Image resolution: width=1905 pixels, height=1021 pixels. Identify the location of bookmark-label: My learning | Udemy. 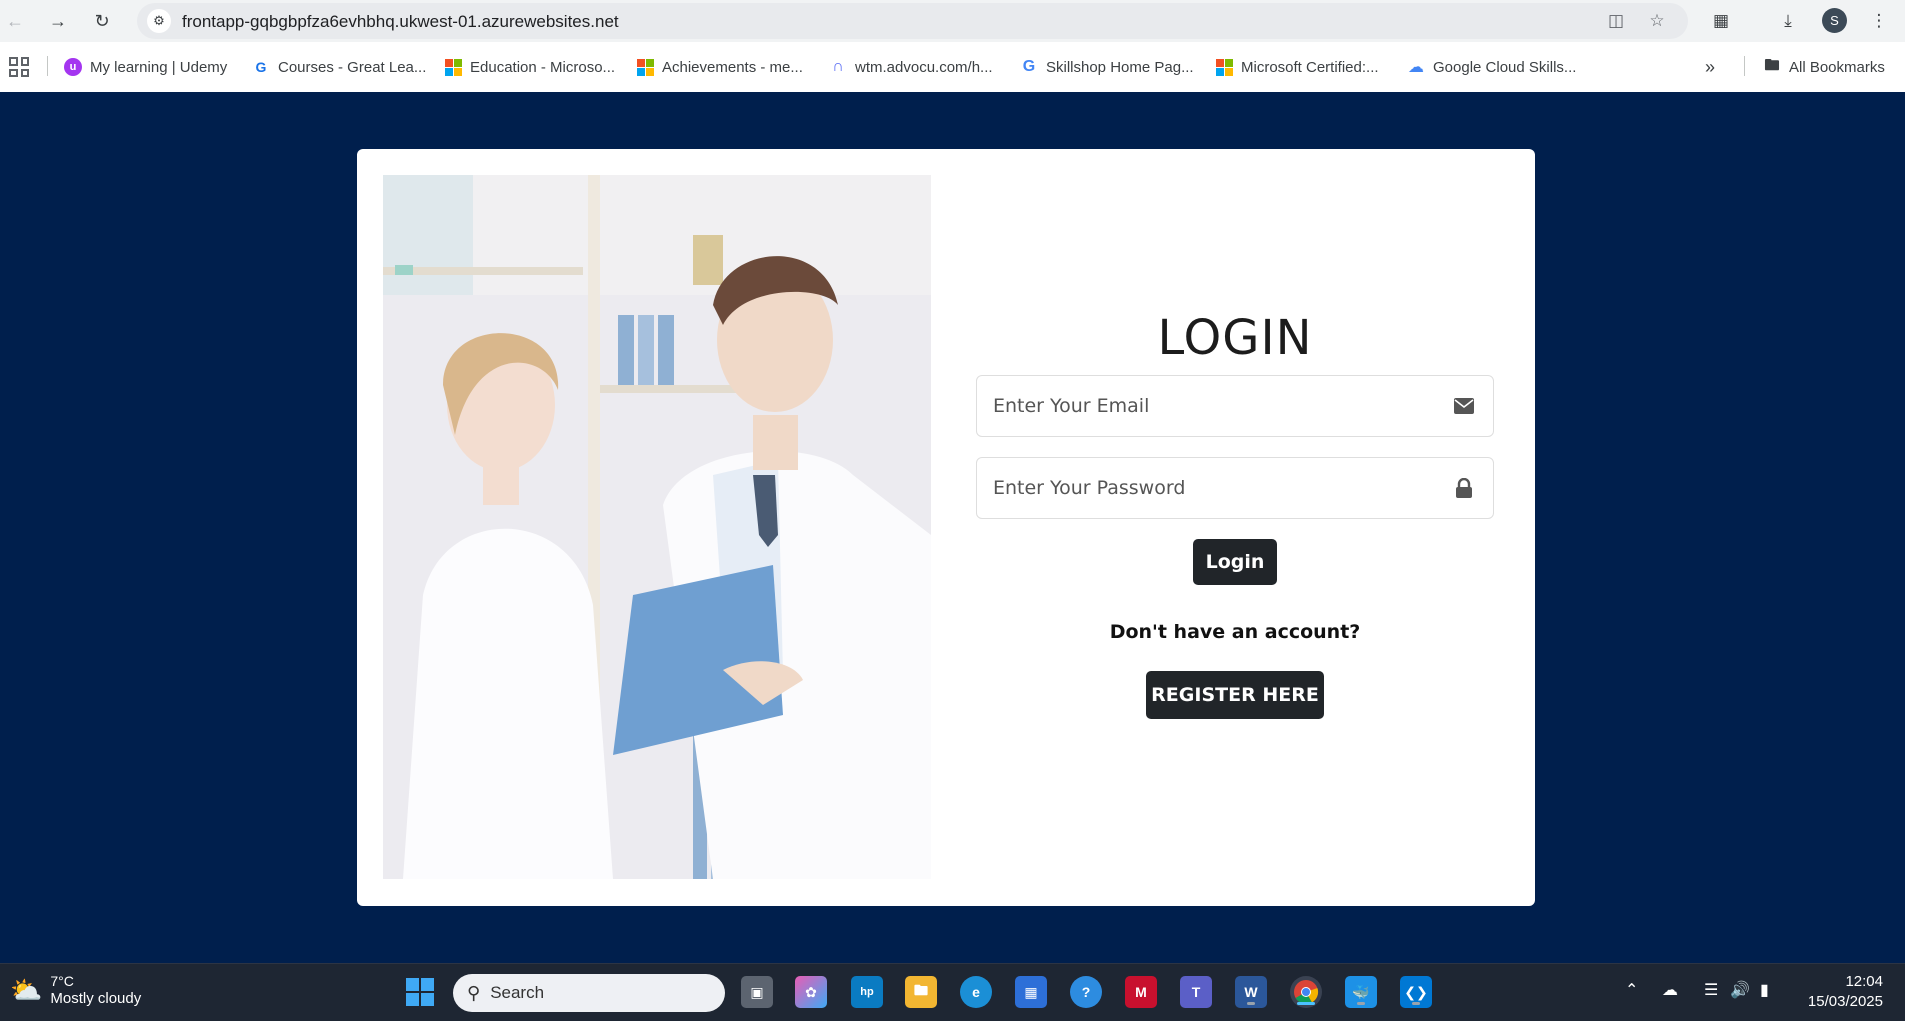
(159, 67).